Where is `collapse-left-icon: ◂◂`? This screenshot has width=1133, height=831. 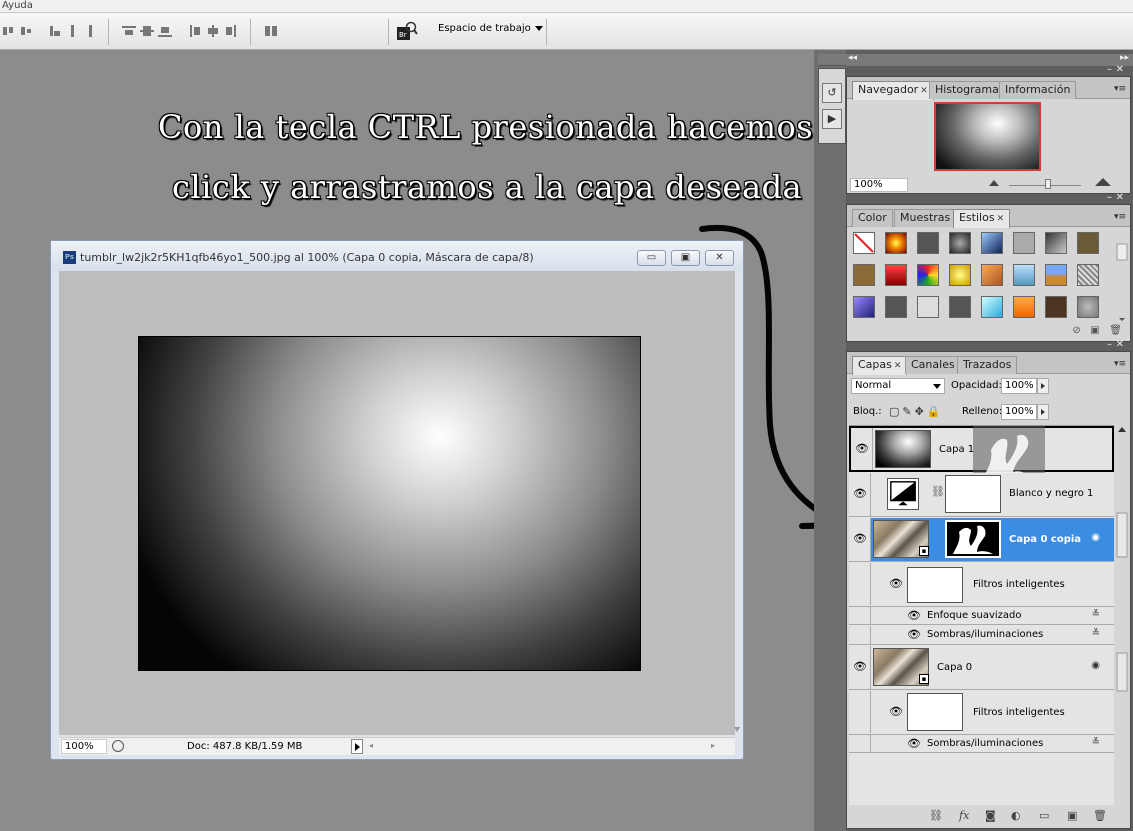
collapse-left-icon: ◂◂ is located at coordinates (852, 58).